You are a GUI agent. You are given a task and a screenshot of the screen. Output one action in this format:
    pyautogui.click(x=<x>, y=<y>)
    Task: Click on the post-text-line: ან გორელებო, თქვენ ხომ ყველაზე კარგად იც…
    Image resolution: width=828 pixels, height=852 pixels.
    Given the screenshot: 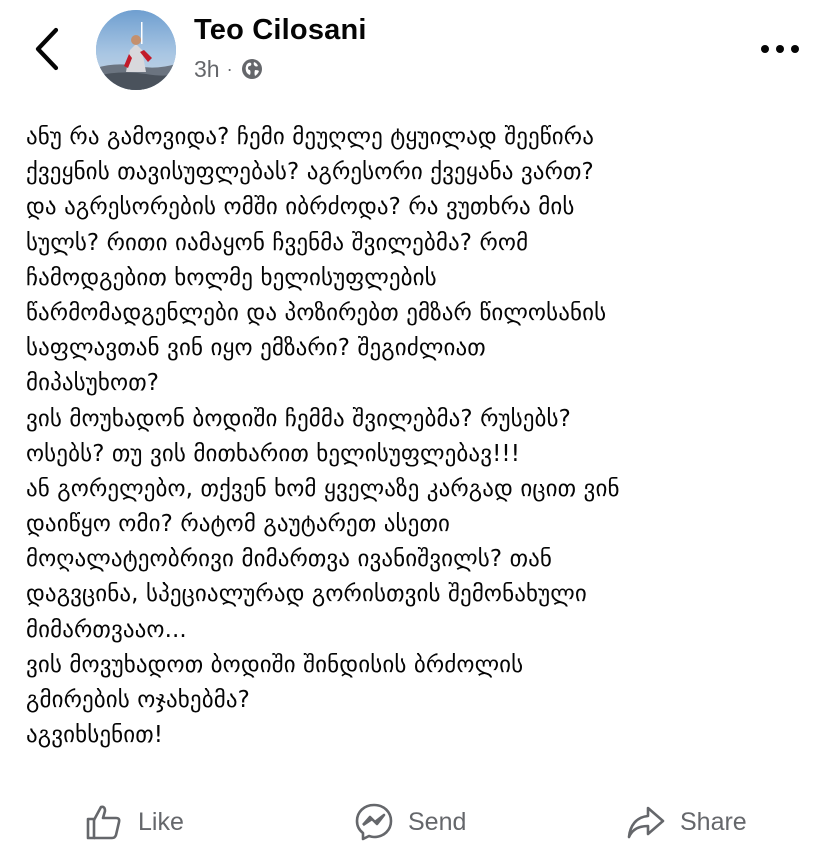 What is the action you would take?
    pyautogui.click(x=323, y=488)
    